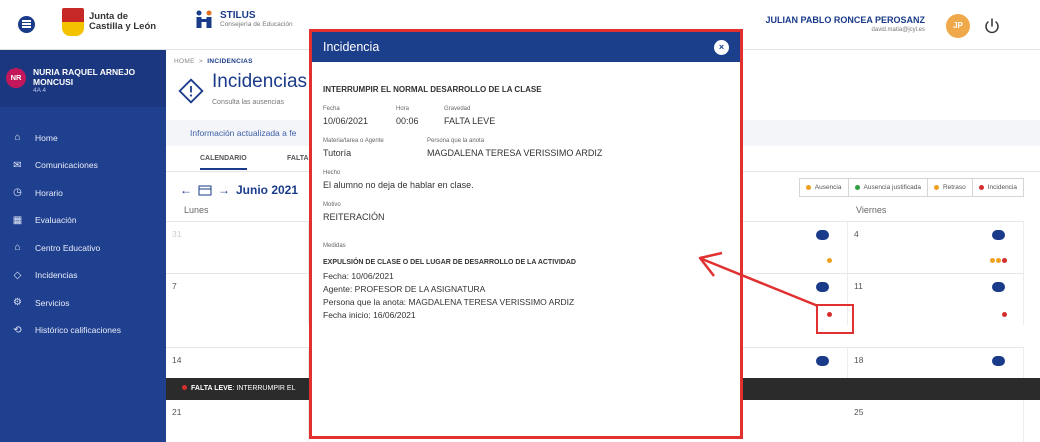 The width and height of the screenshot is (1040, 442). What do you see at coordinates (526, 47) in the screenshot?
I see `modal-header: Incidencia ×` at bounding box center [526, 47].